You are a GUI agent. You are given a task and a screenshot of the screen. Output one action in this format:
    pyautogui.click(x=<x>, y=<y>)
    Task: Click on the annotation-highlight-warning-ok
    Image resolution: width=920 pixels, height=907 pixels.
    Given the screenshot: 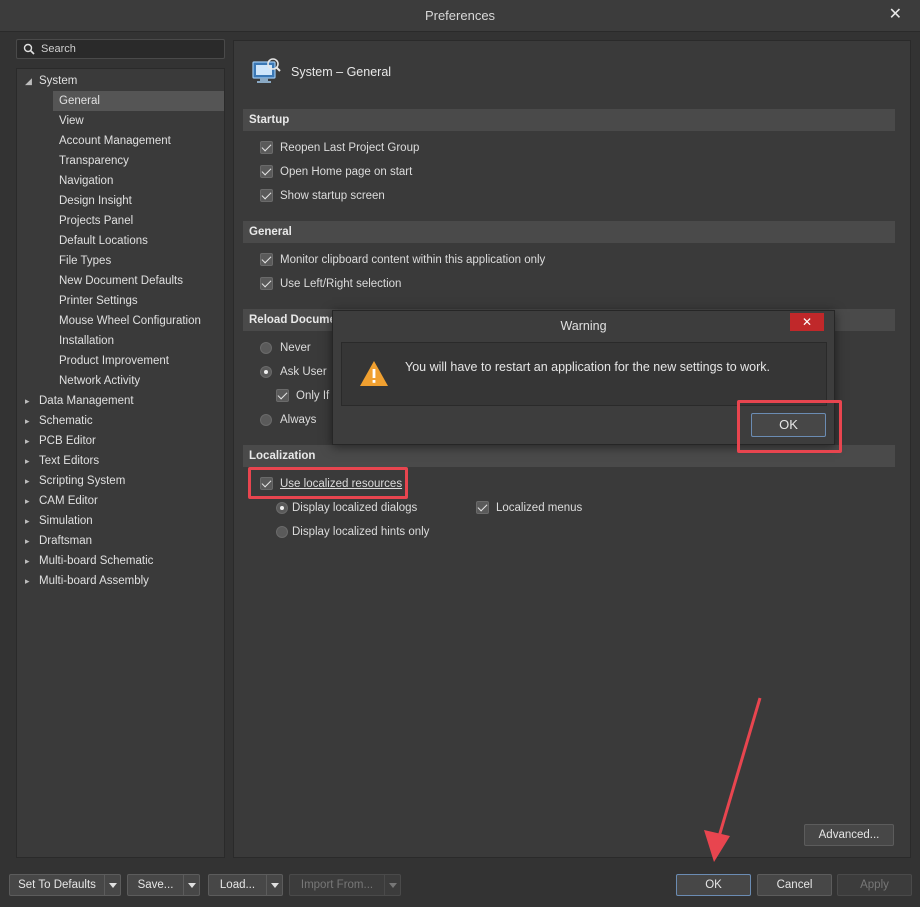 What is the action you would take?
    pyautogui.click(x=789, y=426)
    